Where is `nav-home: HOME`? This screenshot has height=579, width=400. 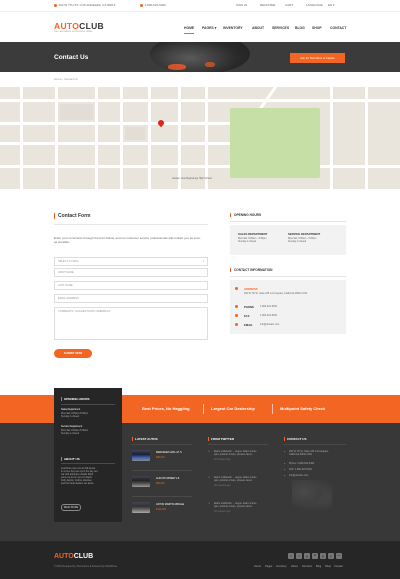
nav-home: HOME is located at coordinates (189, 30).